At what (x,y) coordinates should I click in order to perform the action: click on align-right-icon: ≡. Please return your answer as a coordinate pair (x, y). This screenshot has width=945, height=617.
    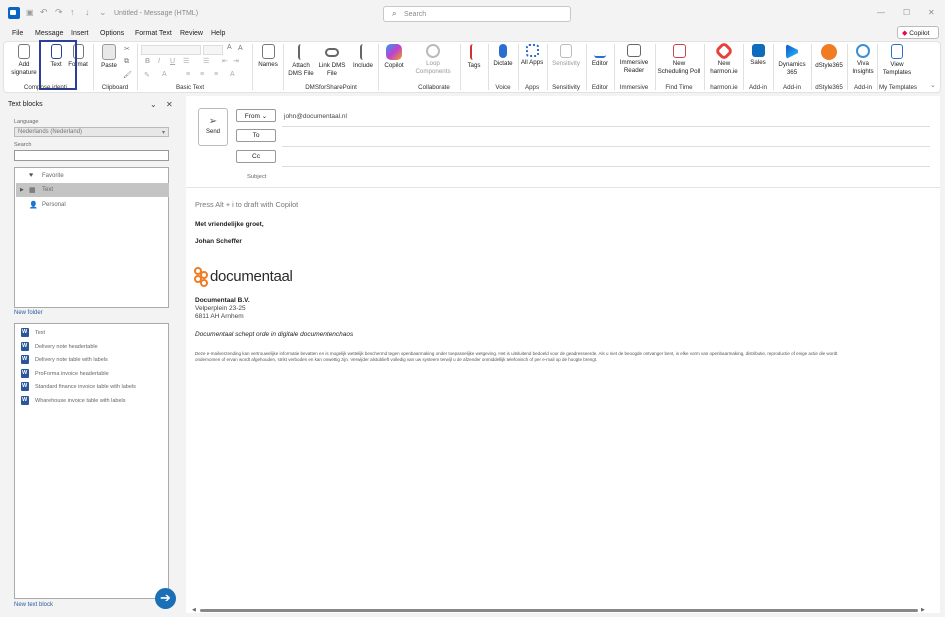
    Looking at the image, I should click on (216, 74).